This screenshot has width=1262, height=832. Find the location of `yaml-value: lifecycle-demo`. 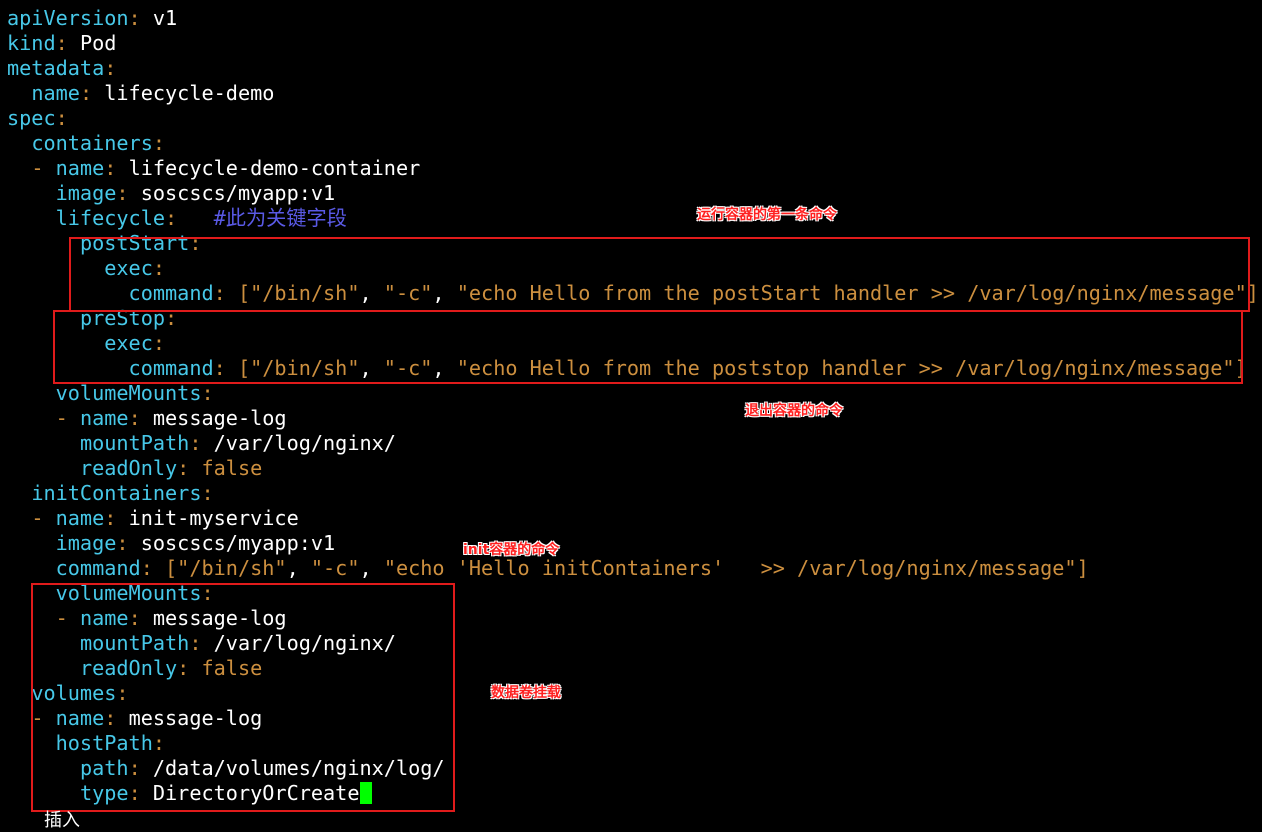

yaml-value: lifecycle-demo is located at coordinates (189, 93).